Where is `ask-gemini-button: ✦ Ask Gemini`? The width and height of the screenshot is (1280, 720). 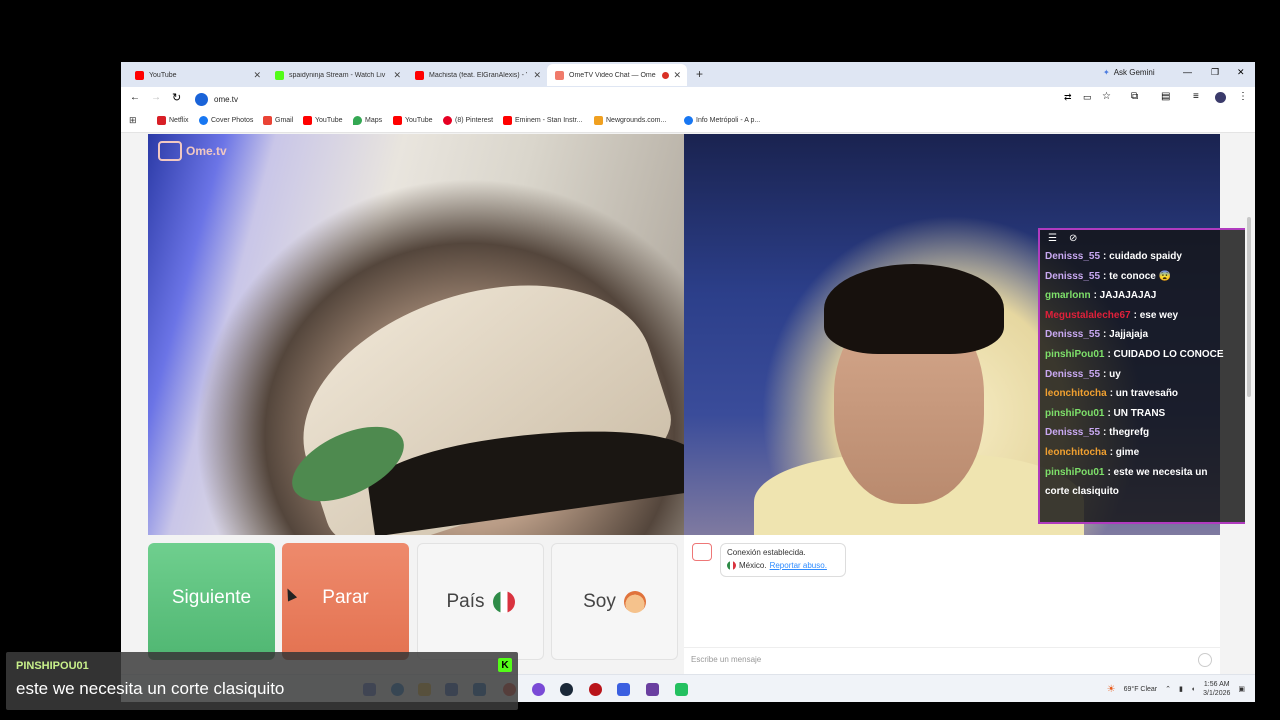
ask-gemini-button: ✦ Ask Gemini is located at coordinates (1129, 72).